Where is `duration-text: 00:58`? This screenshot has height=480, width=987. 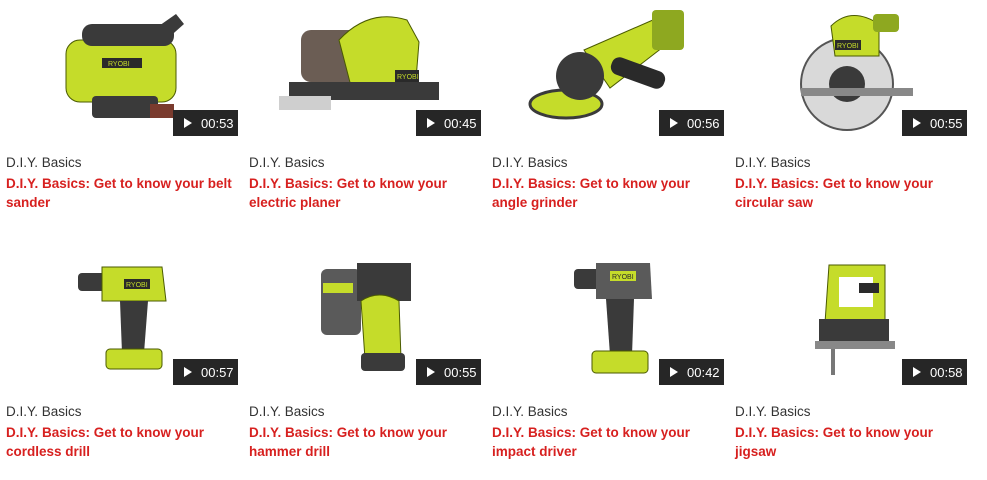 duration-text: 00:58 is located at coordinates (946, 372).